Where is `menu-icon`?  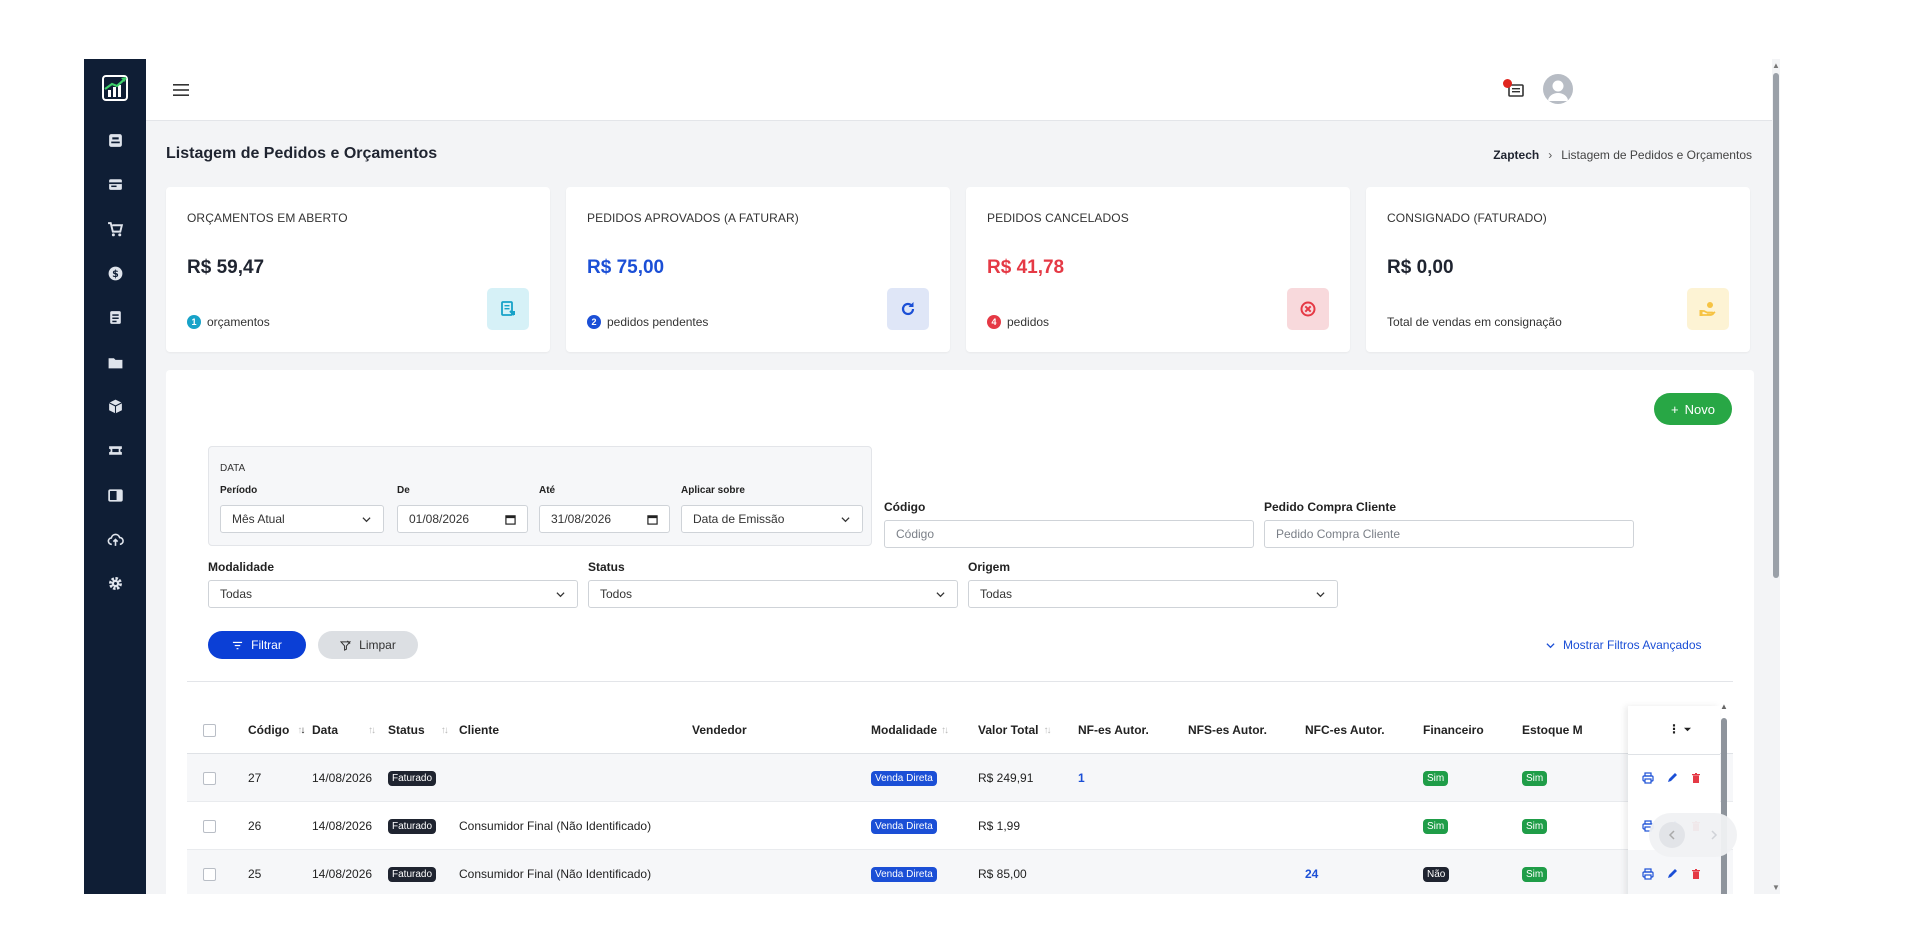
menu-icon is located at coordinates (181, 90).